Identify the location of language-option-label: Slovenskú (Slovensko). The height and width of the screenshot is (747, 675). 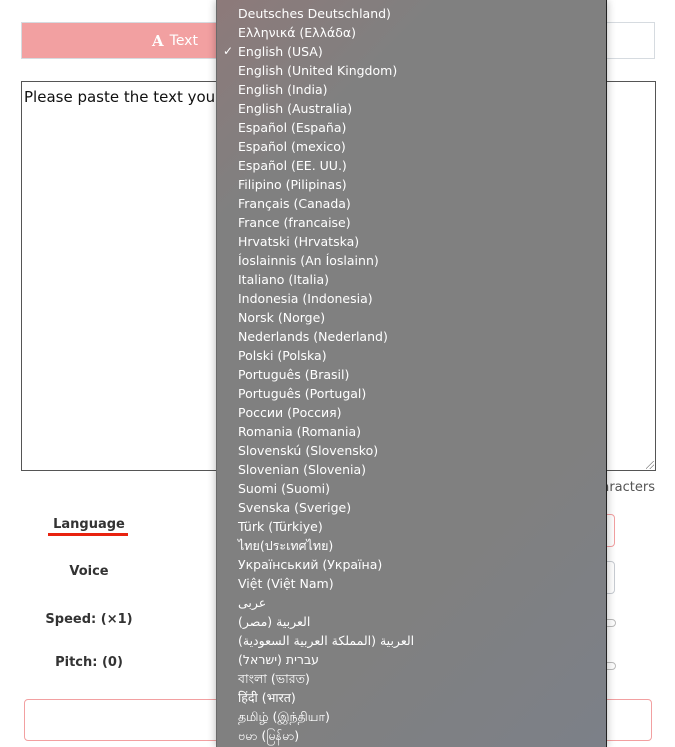
(308, 450).